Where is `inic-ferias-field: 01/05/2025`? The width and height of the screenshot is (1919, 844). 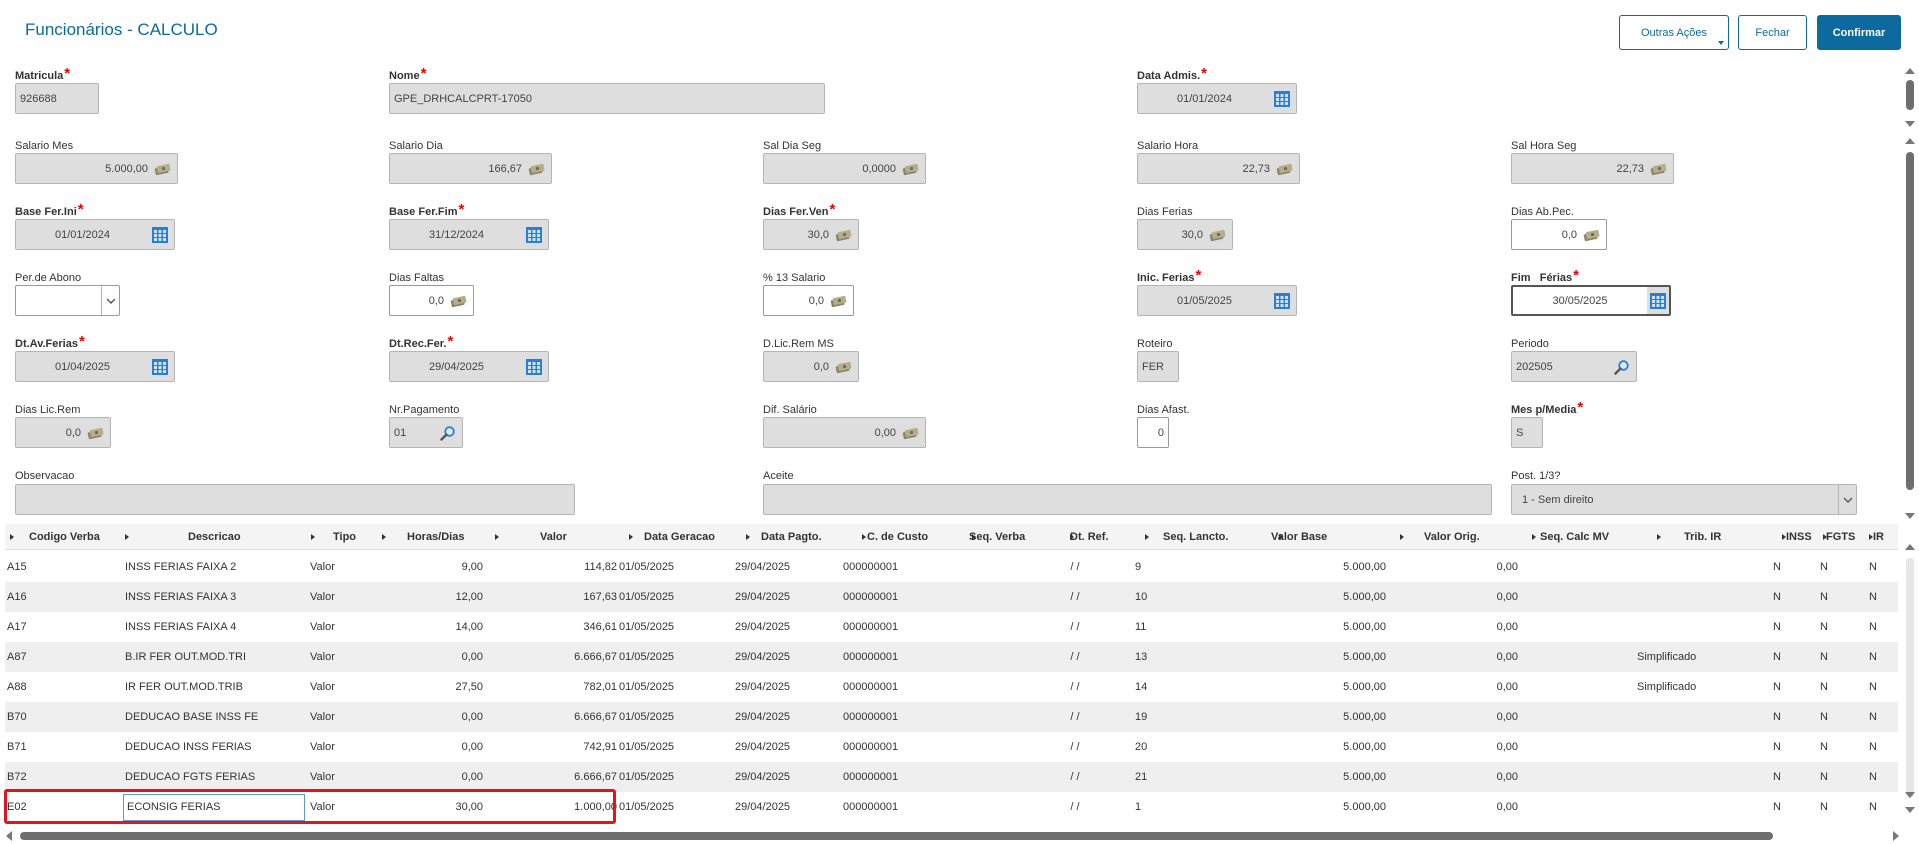 inic-ferias-field: 01/05/2025 is located at coordinates (1217, 300).